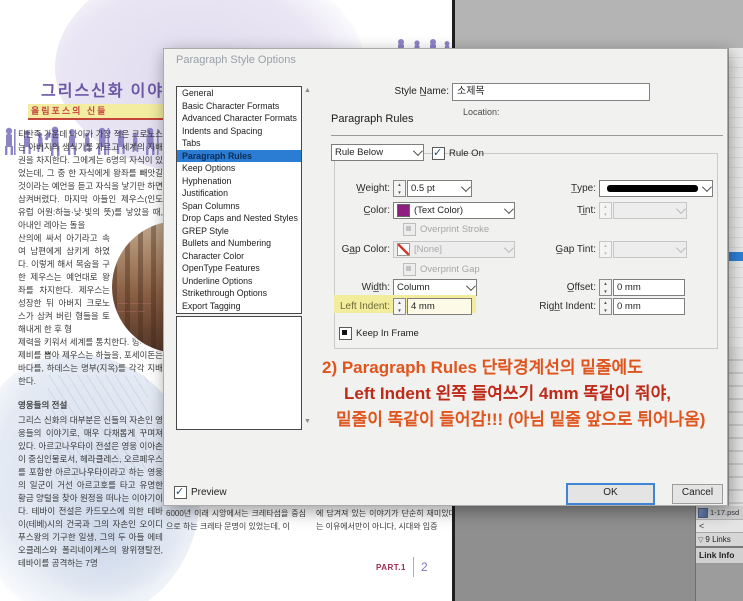 The height and width of the screenshot is (601, 743). I want to click on gap-tint-input: ▲ ▼, so click(643, 249).